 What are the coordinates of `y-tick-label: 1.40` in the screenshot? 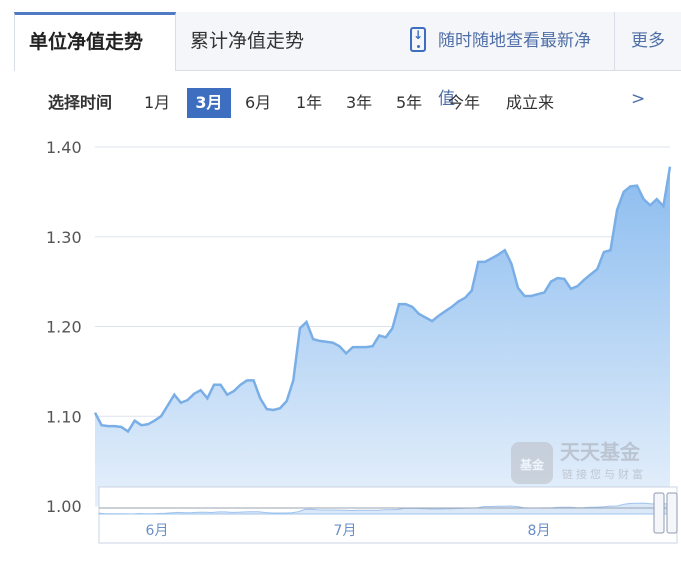 It's located at (64, 147).